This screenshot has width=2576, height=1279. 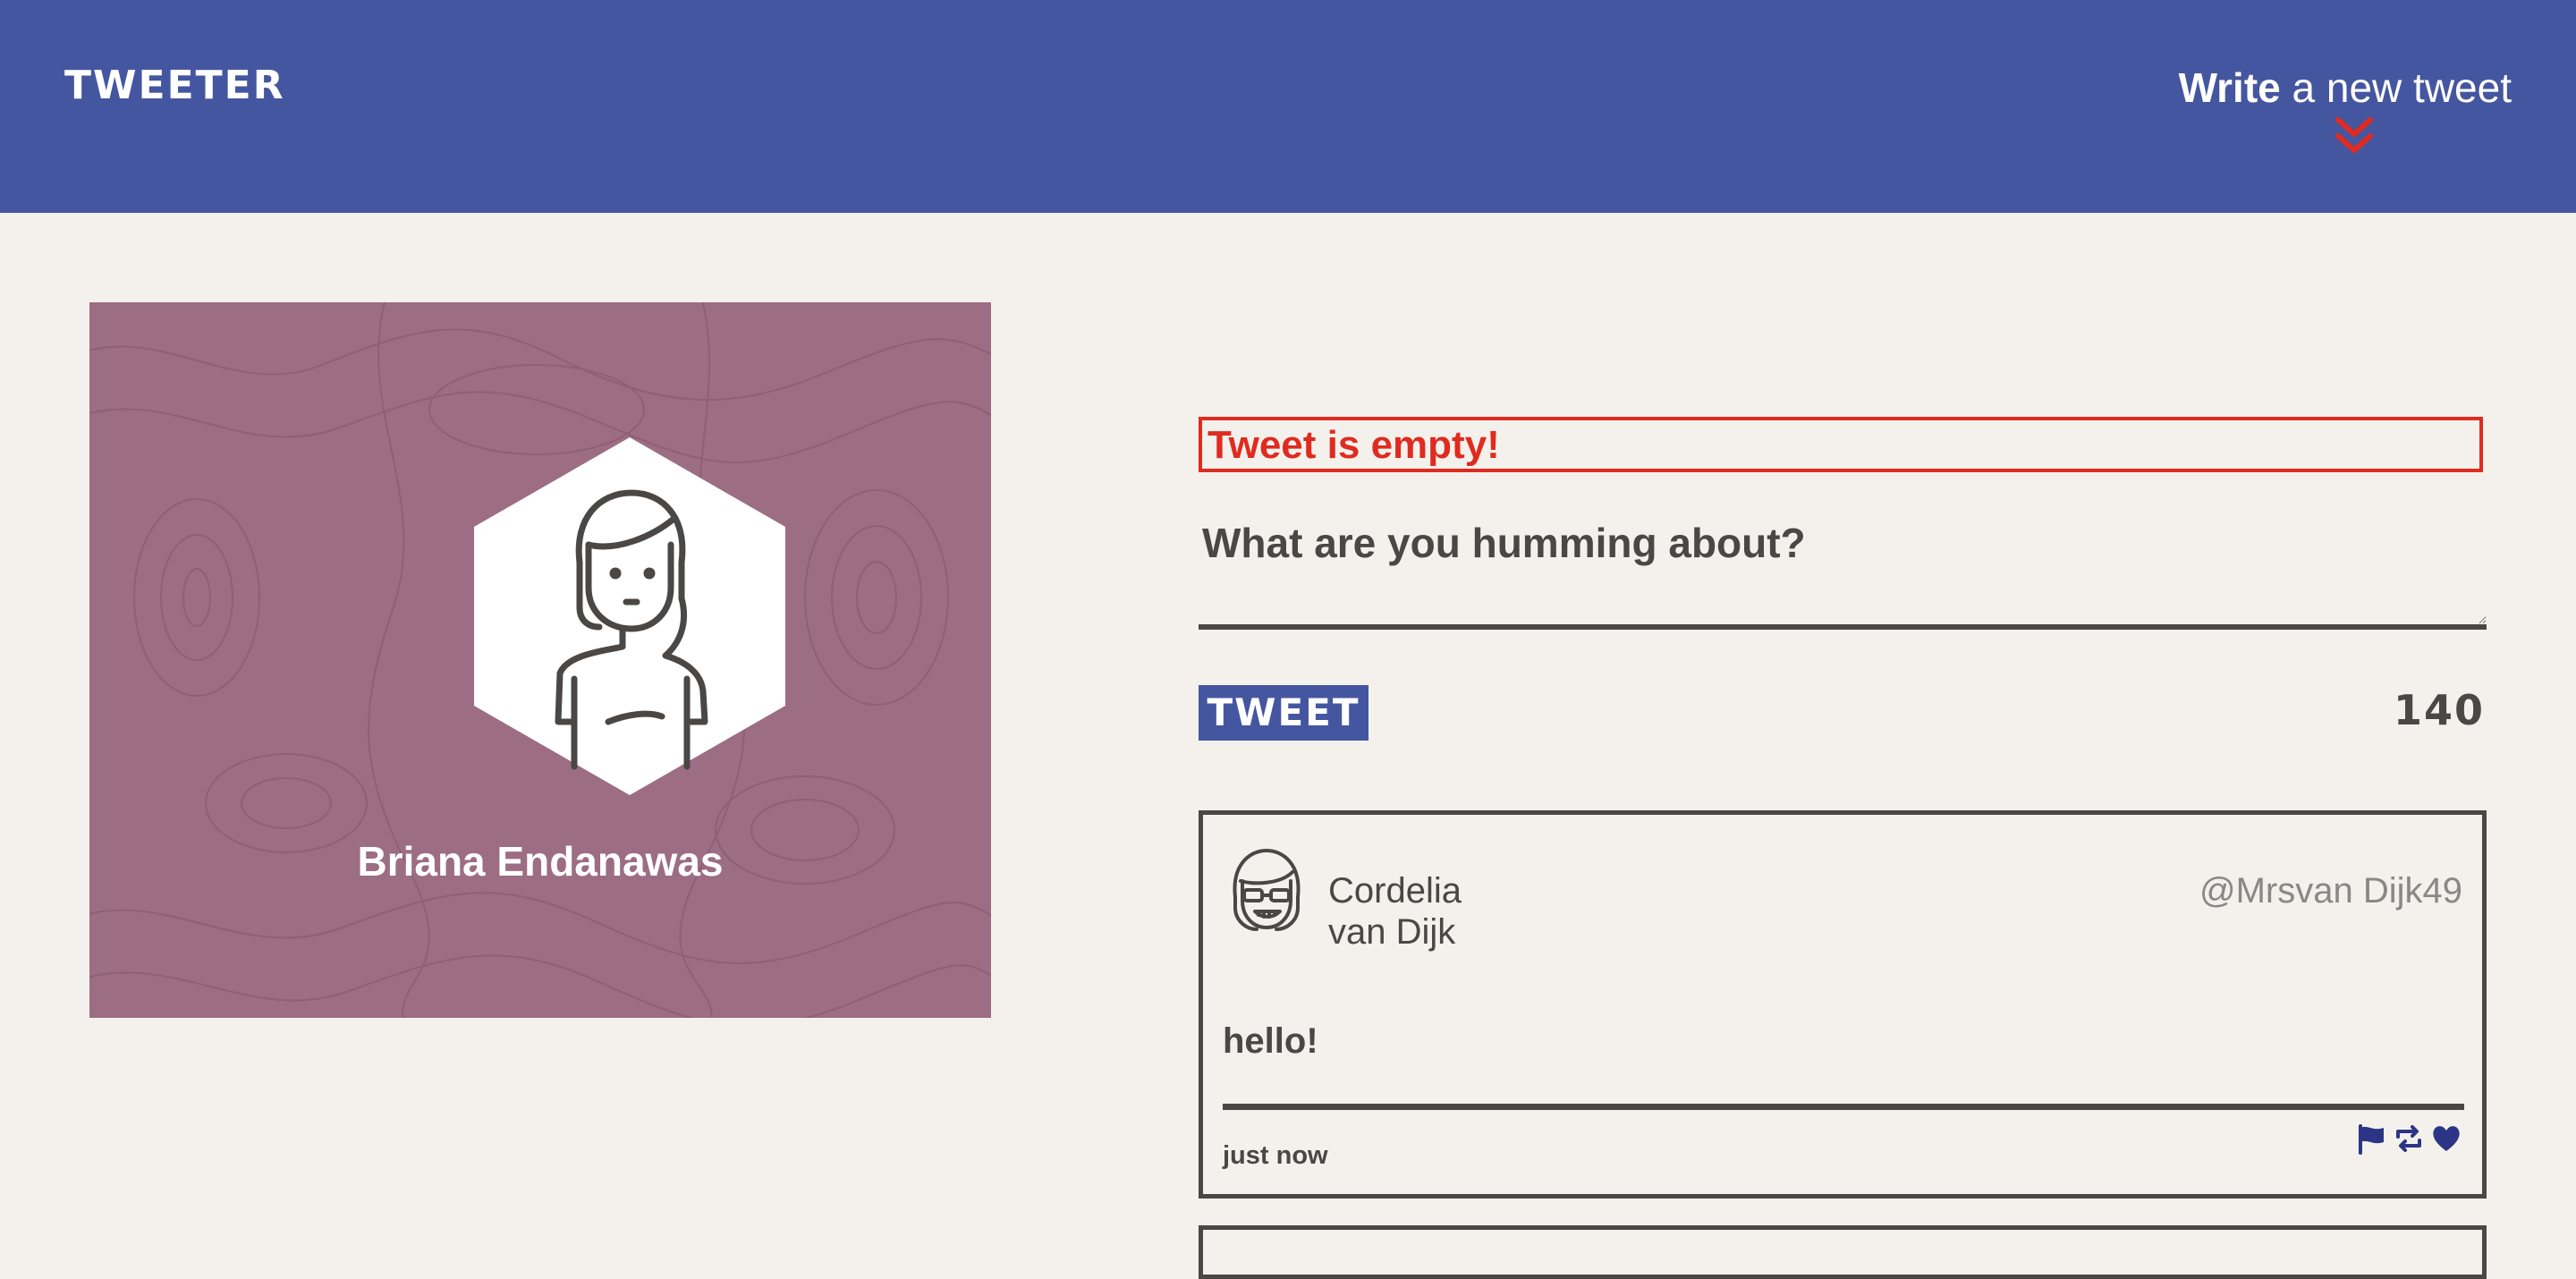 I want to click on tweet-textarea, so click(x=1843, y=575).